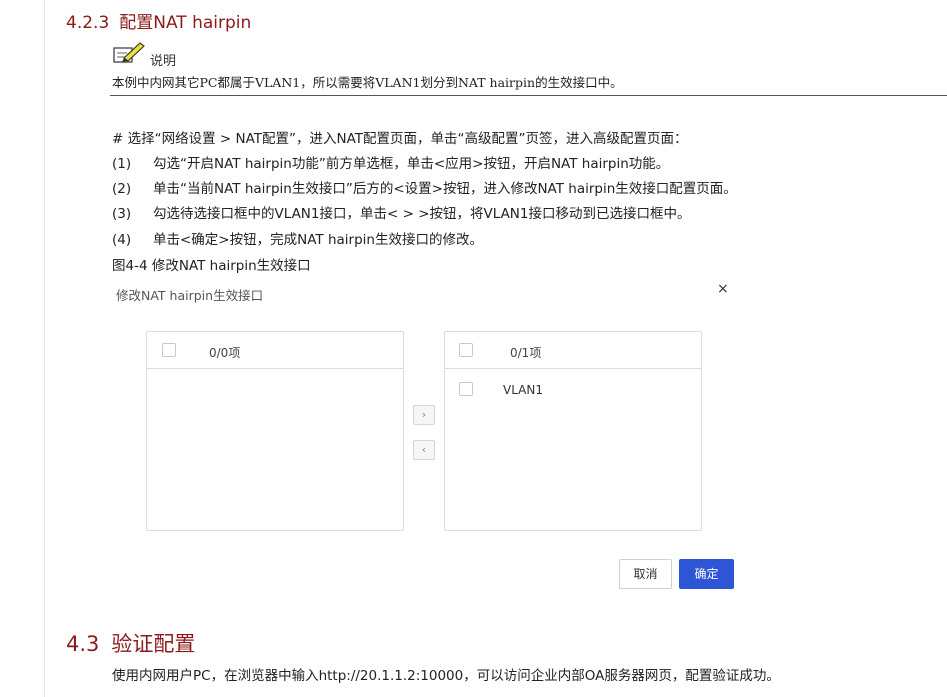  Describe the element at coordinates (122, 214) in the screenshot. I see `step-number: (3)` at that location.